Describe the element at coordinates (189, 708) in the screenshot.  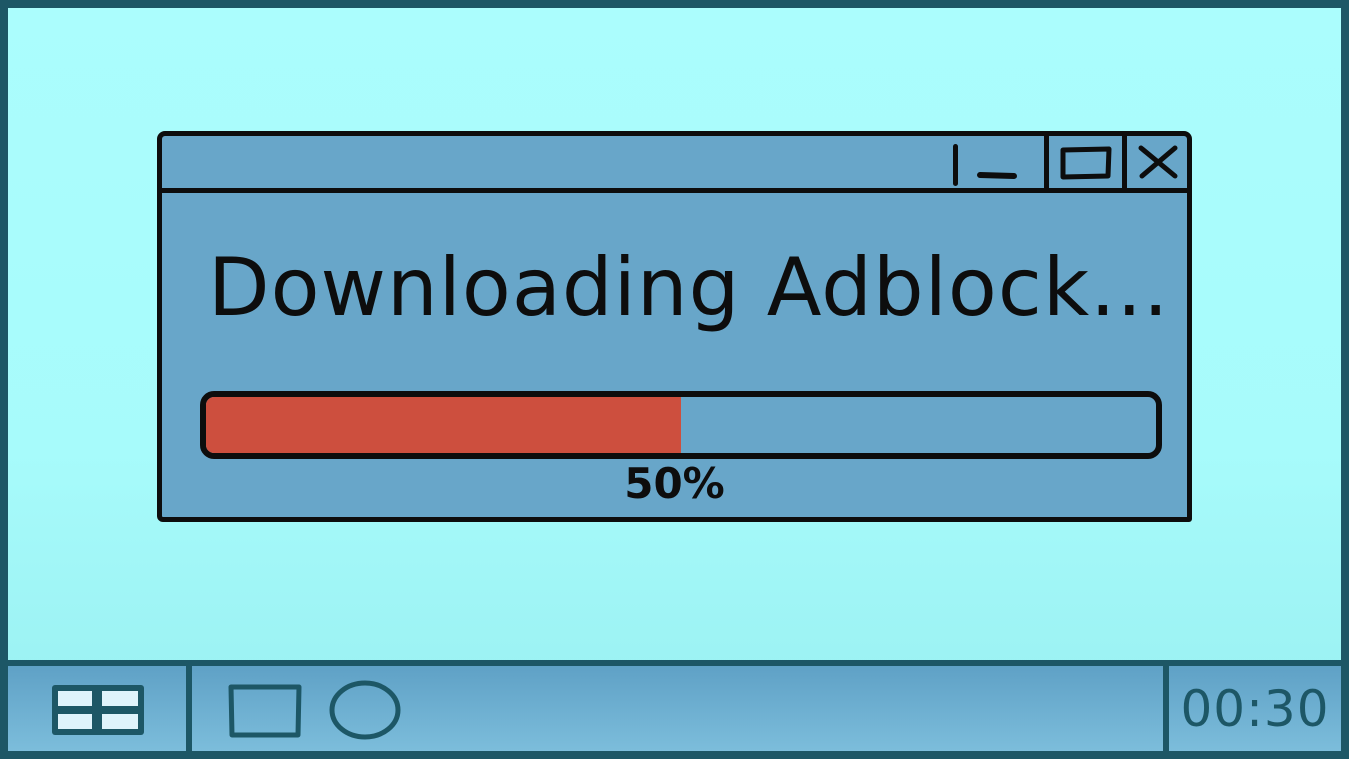
I see `taskbar-divider` at that location.